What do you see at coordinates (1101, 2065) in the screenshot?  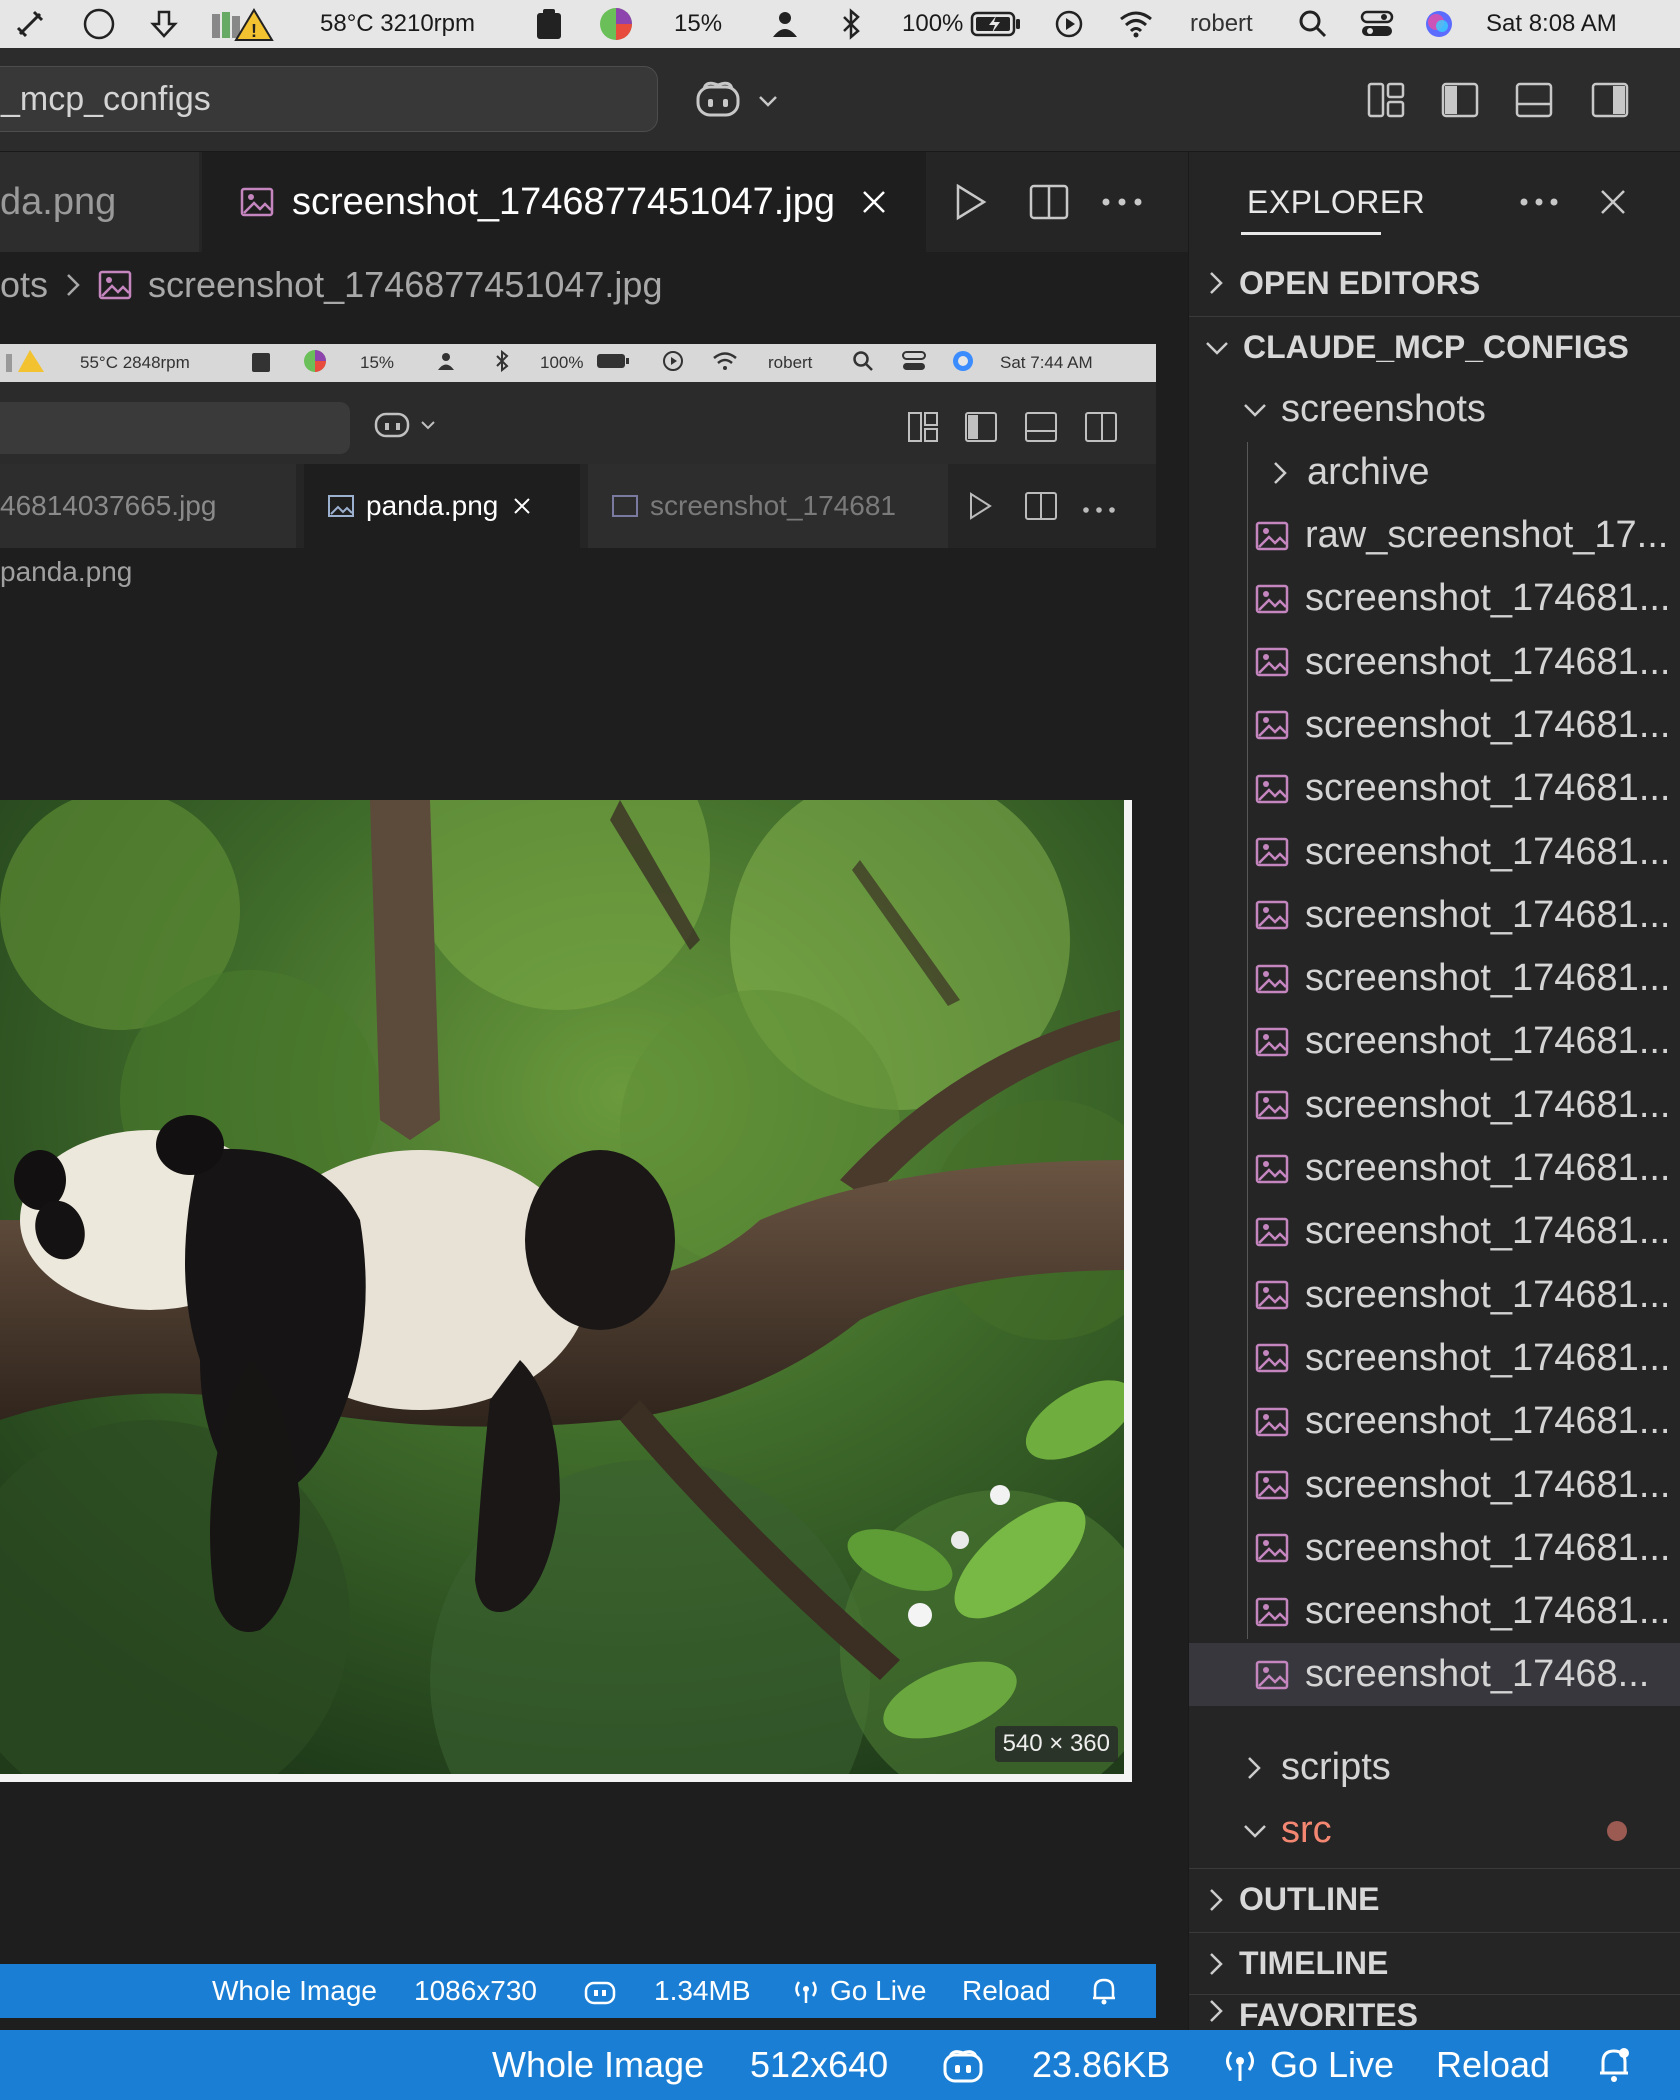 I see `status-file-size: 23.86KB` at bounding box center [1101, 2065].